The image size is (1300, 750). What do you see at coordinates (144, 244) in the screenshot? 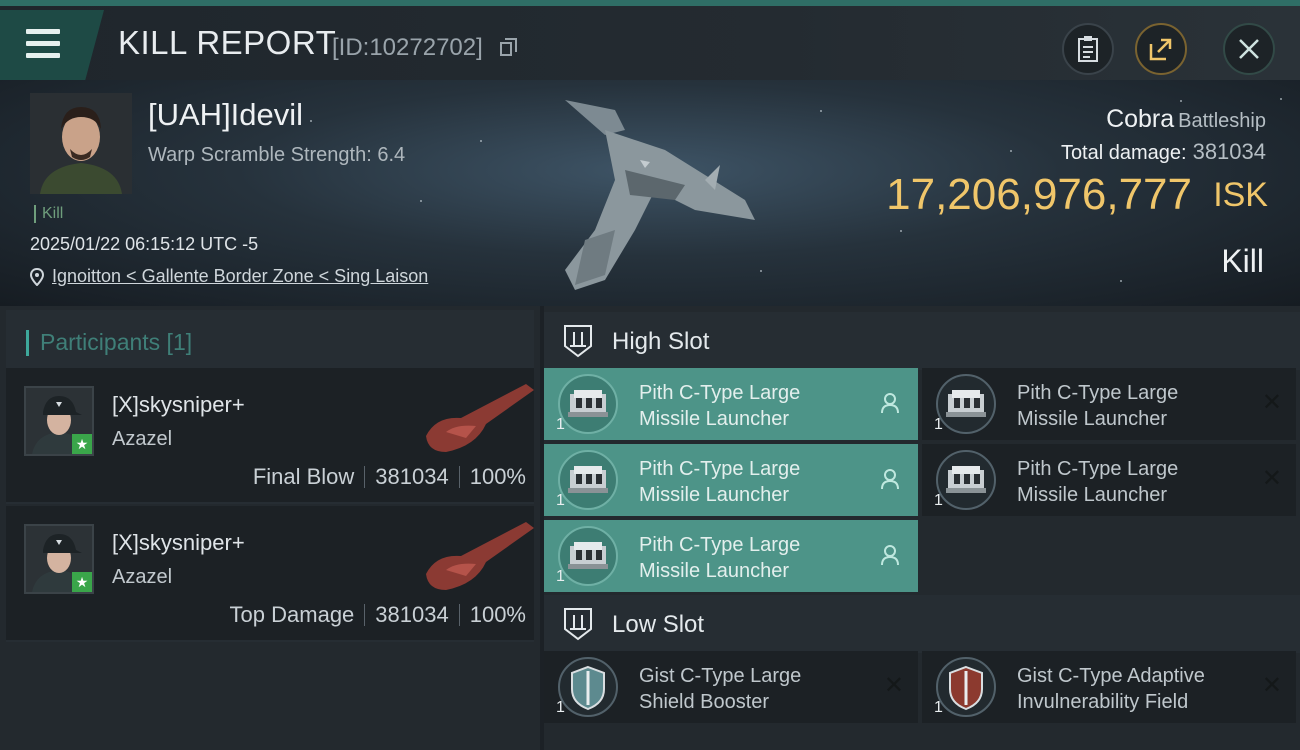
I see `kill-datetime: 2025/01/22 06:15:12 UTC -5` at bounding box center [144, 244].